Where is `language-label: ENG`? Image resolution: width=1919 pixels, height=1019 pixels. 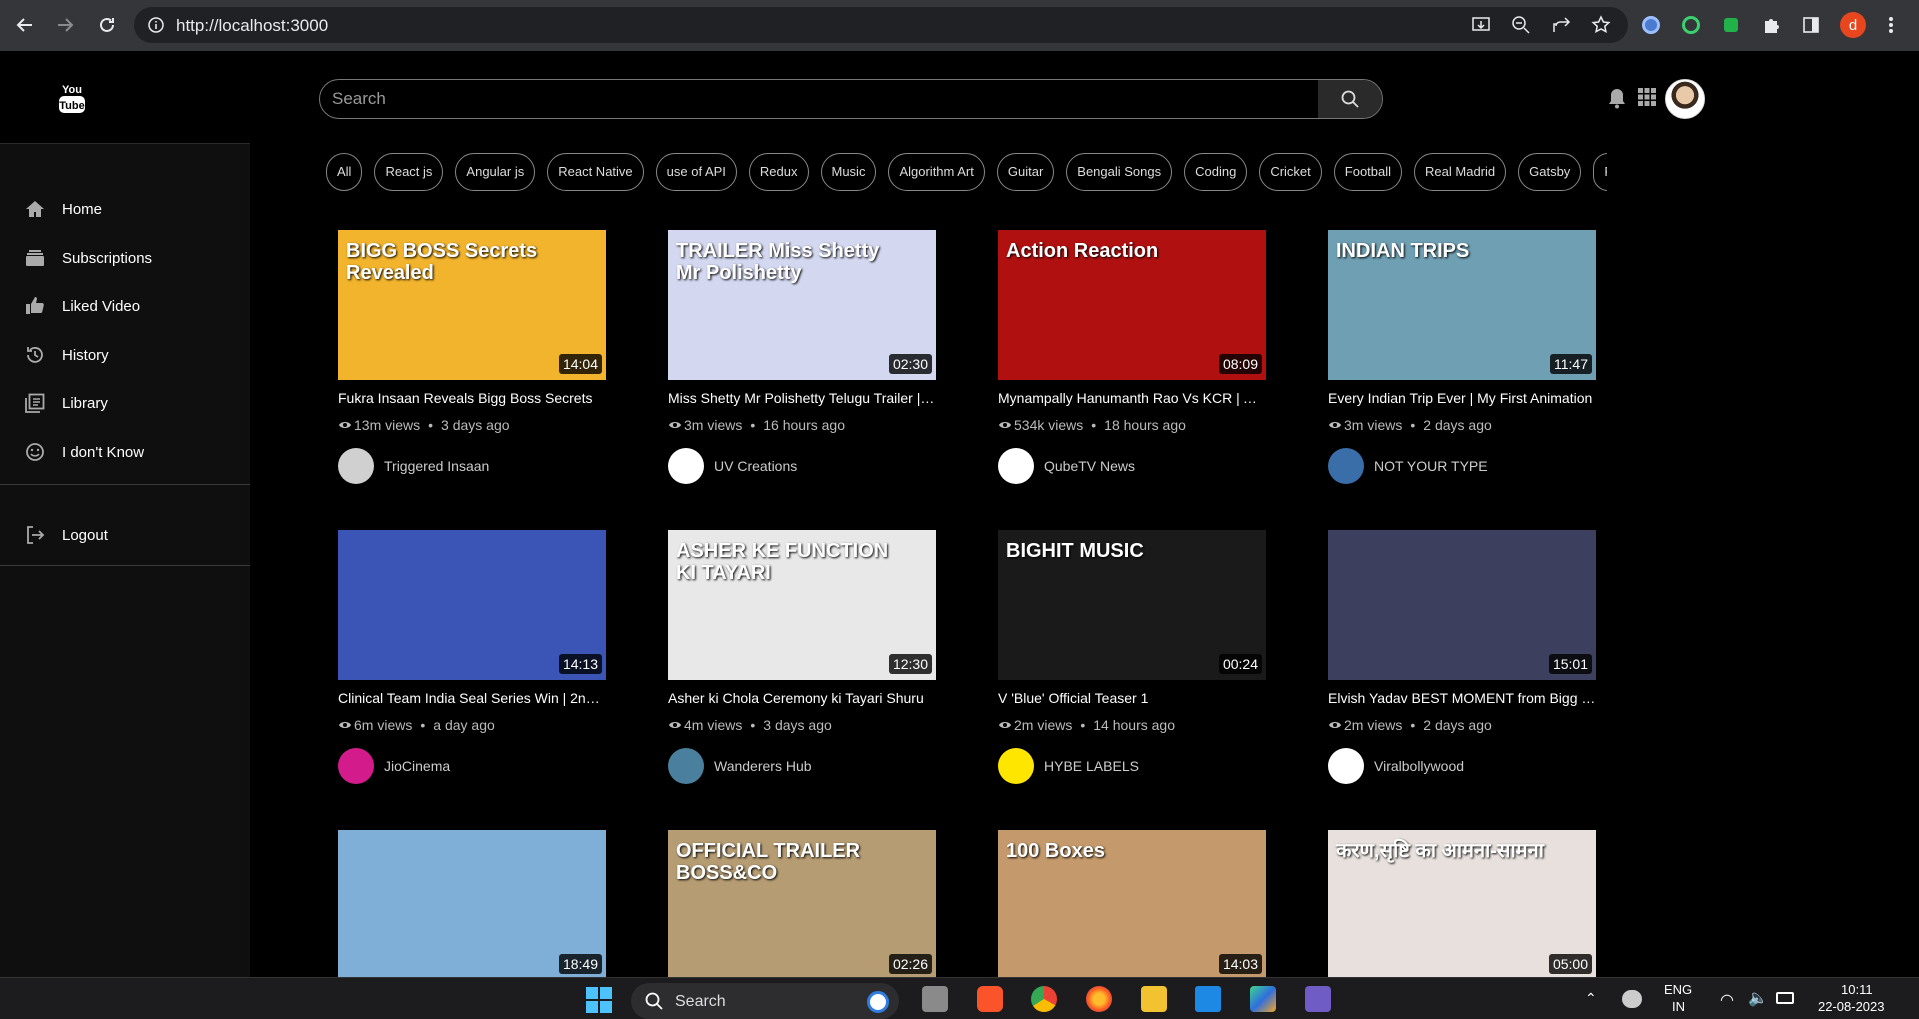
language-label: ENG is located at coordinates (1678, 989).